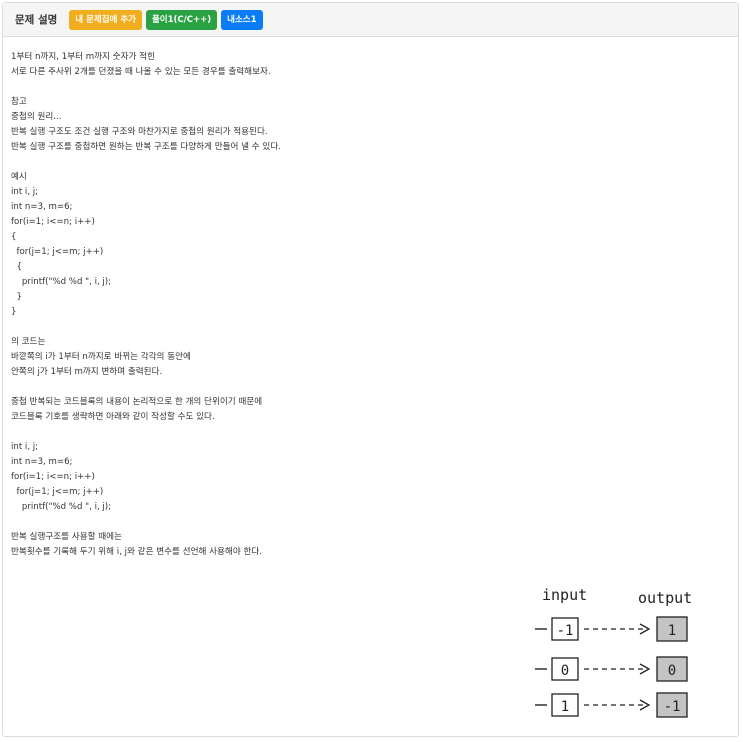 The height and width of the screenshot is (742, 743). What do you see at coordinates (19, 102) in the screenshot?
I see `text-line: 참고` at bounding box center [19, 102].